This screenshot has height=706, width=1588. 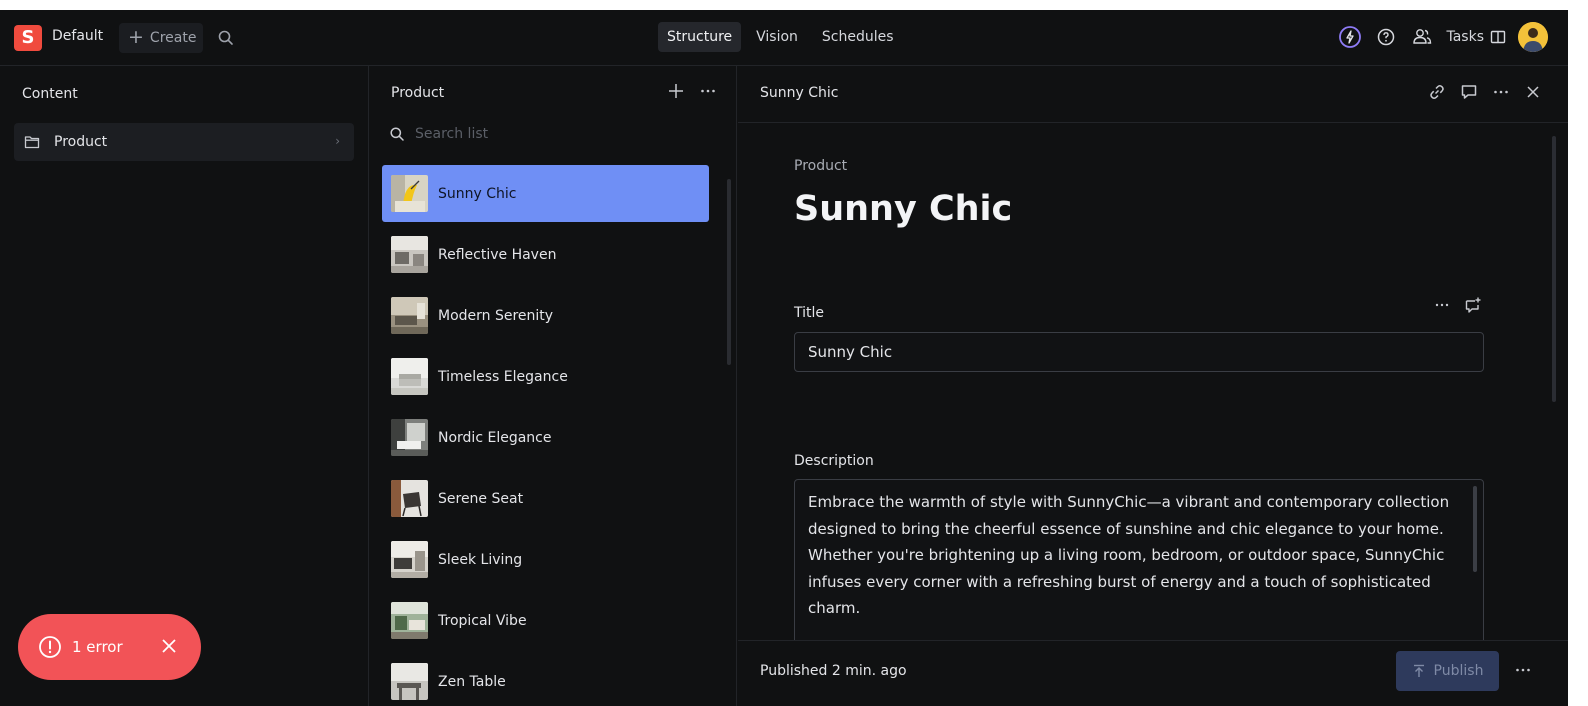 What do you see at coordinates (777, 37) in the screenshot?
I see `nav-vision: Vision` at bounding box center [777, 37].